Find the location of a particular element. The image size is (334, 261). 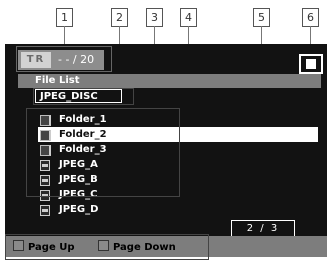

callout-1: 1 is located at coordinates (64, 17).